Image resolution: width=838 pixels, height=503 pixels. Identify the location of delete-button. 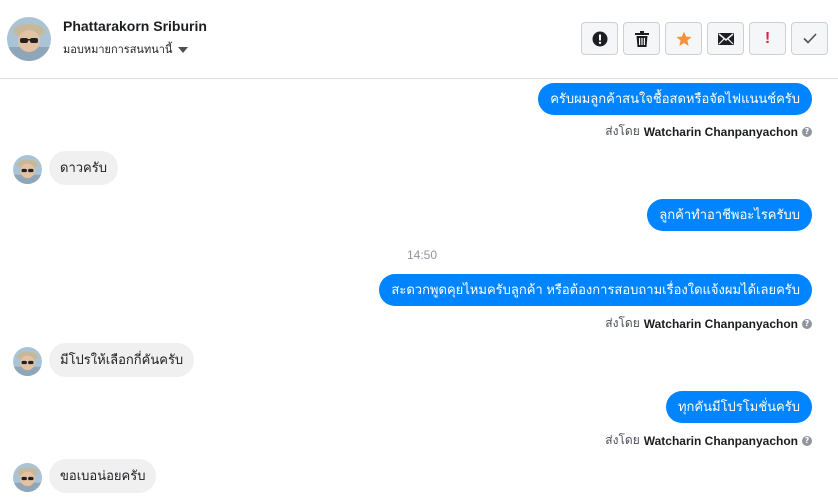
(641, 38).